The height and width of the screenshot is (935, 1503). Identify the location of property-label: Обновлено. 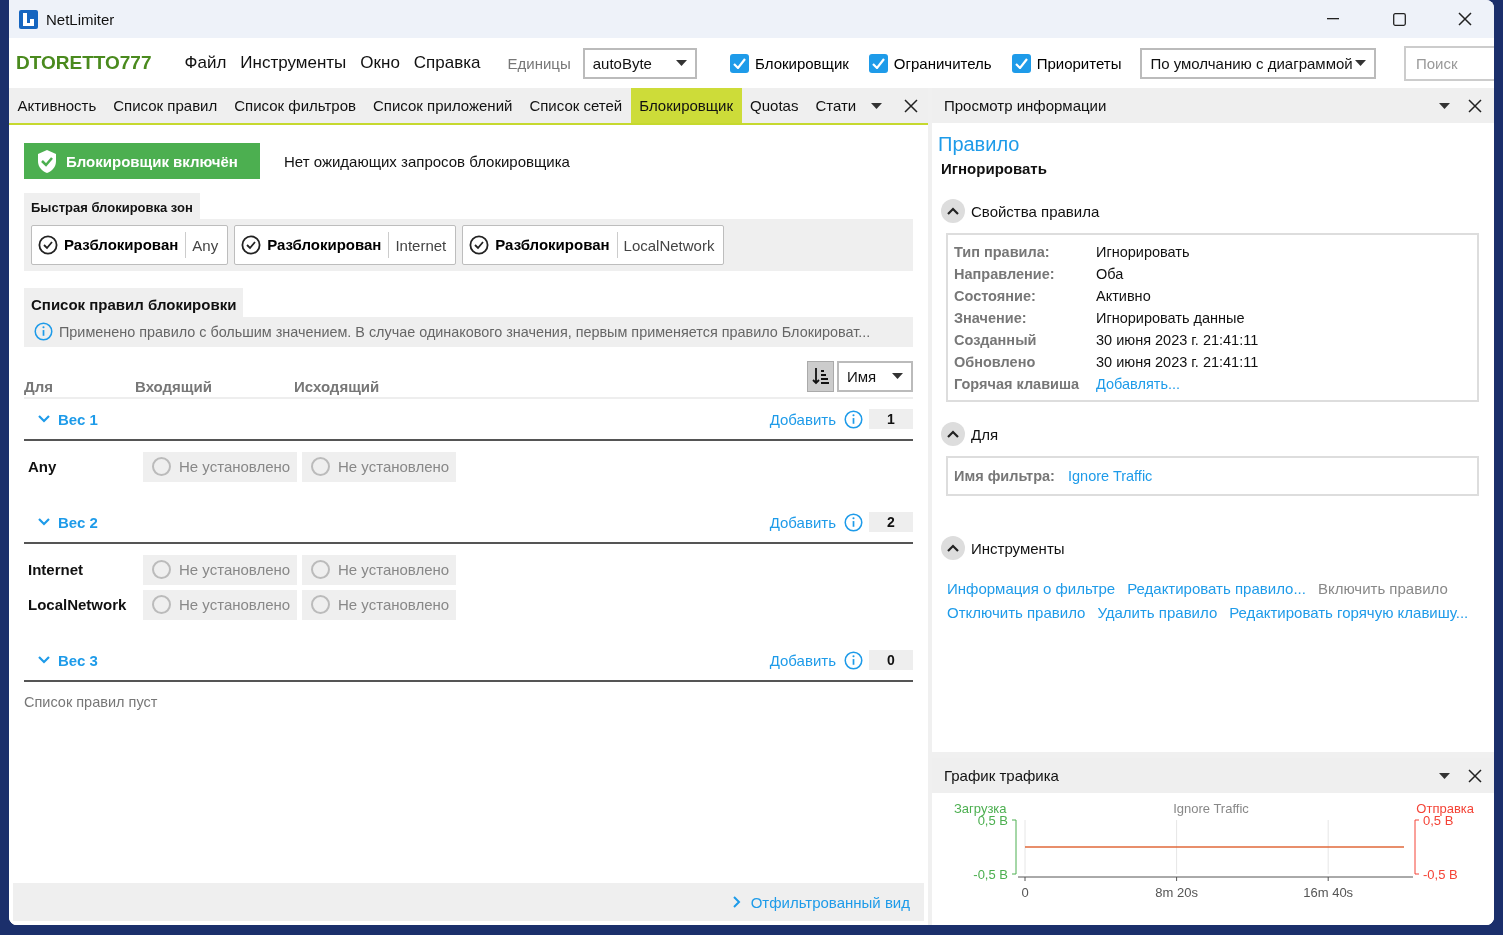
(995, 362).